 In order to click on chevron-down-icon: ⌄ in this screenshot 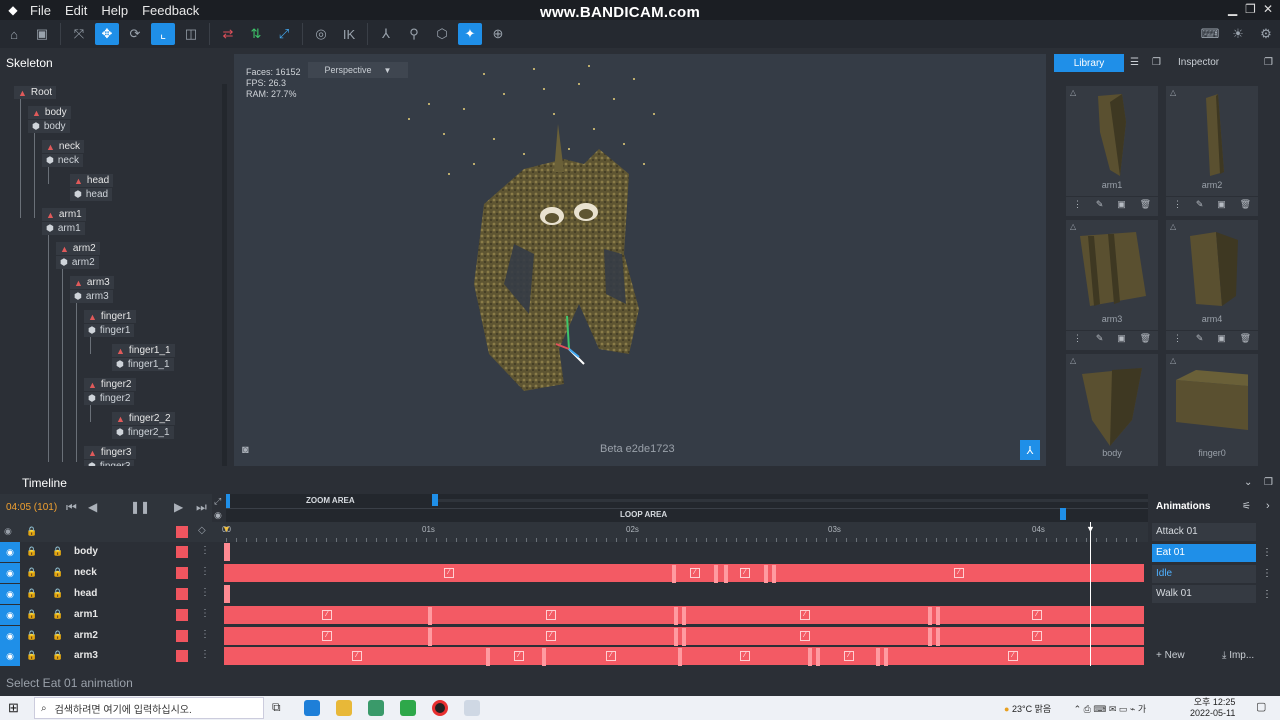, I will do `click(1248, 482)`.